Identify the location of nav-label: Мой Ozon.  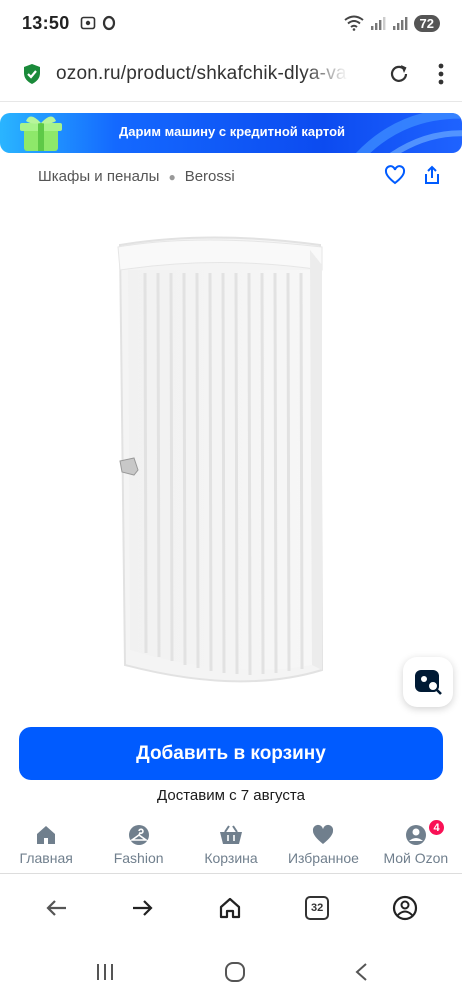
(416, 858).